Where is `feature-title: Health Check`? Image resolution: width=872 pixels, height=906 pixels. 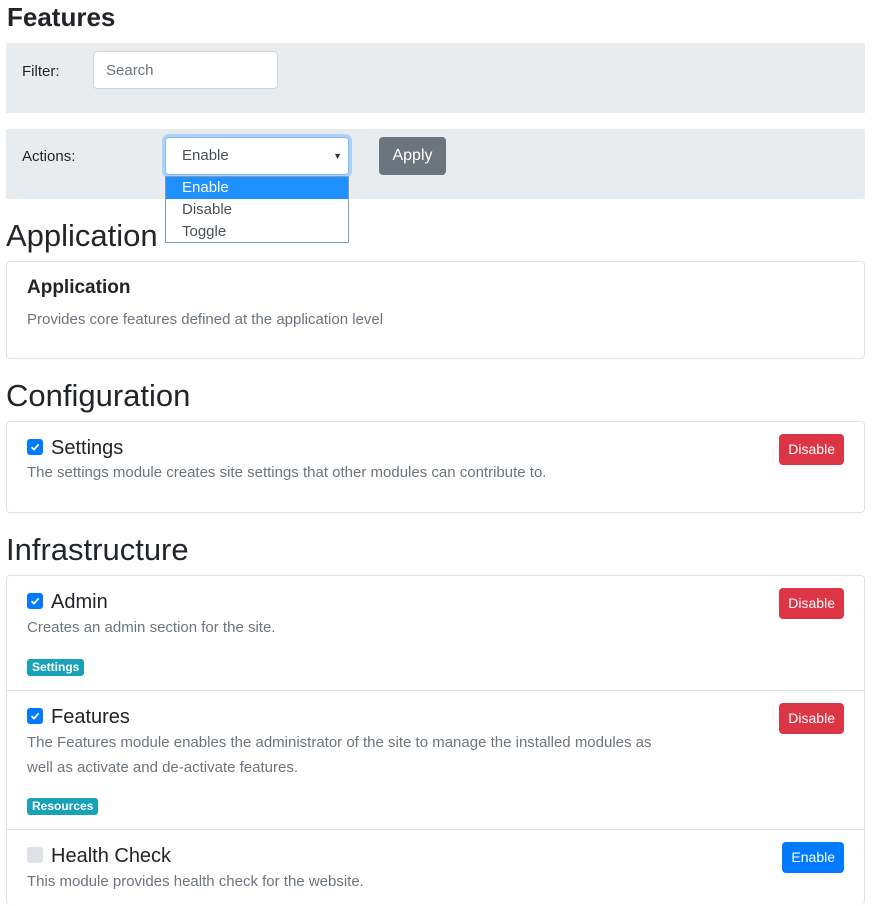
feature-title: Health Check is located at coordinates (111, 856).